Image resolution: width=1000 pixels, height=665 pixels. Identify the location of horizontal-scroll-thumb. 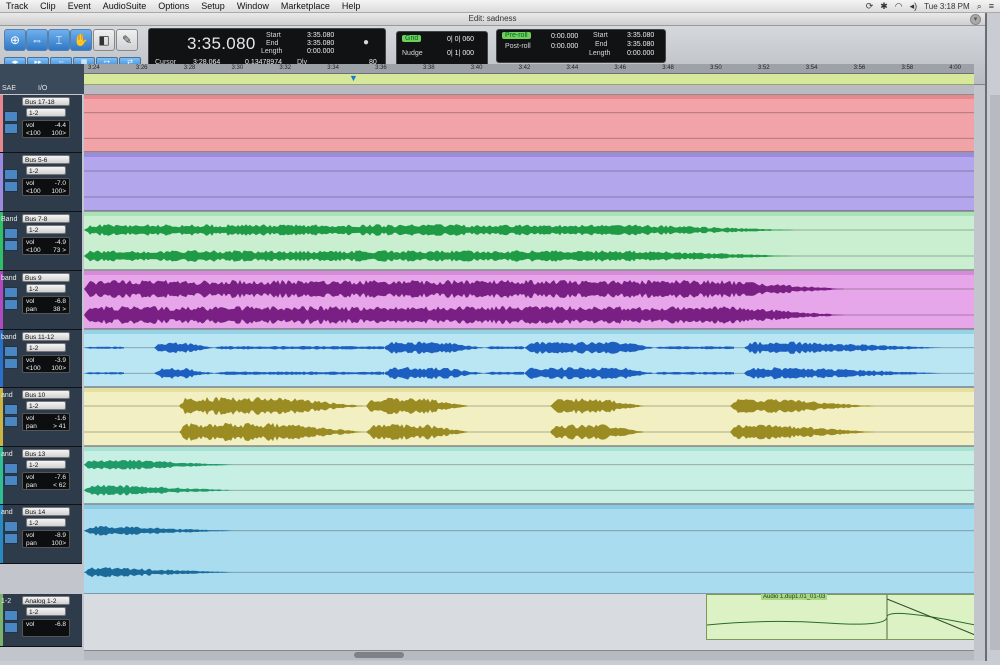
(379, 655).